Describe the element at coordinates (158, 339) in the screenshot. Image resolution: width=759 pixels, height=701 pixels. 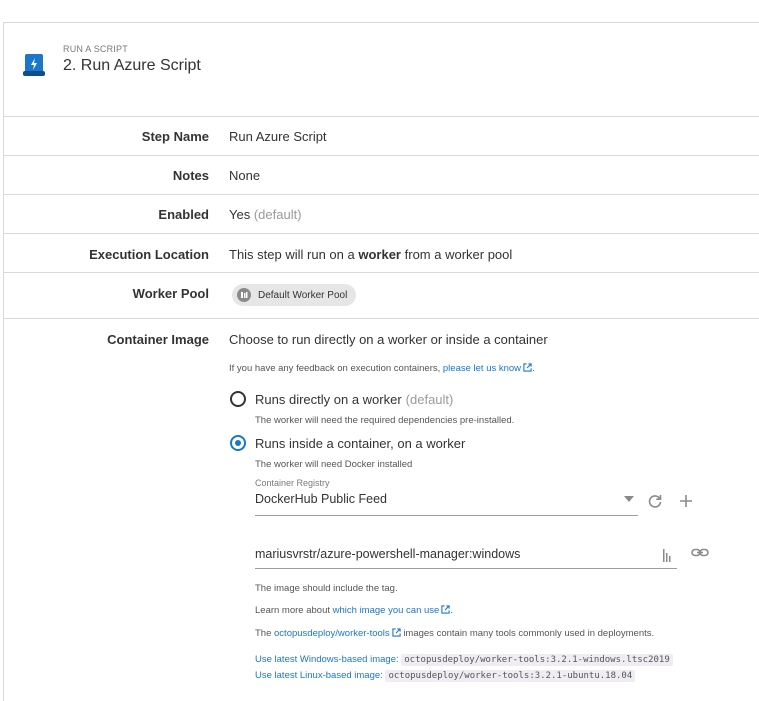
I see `container-image-label: Container Image` at that location.